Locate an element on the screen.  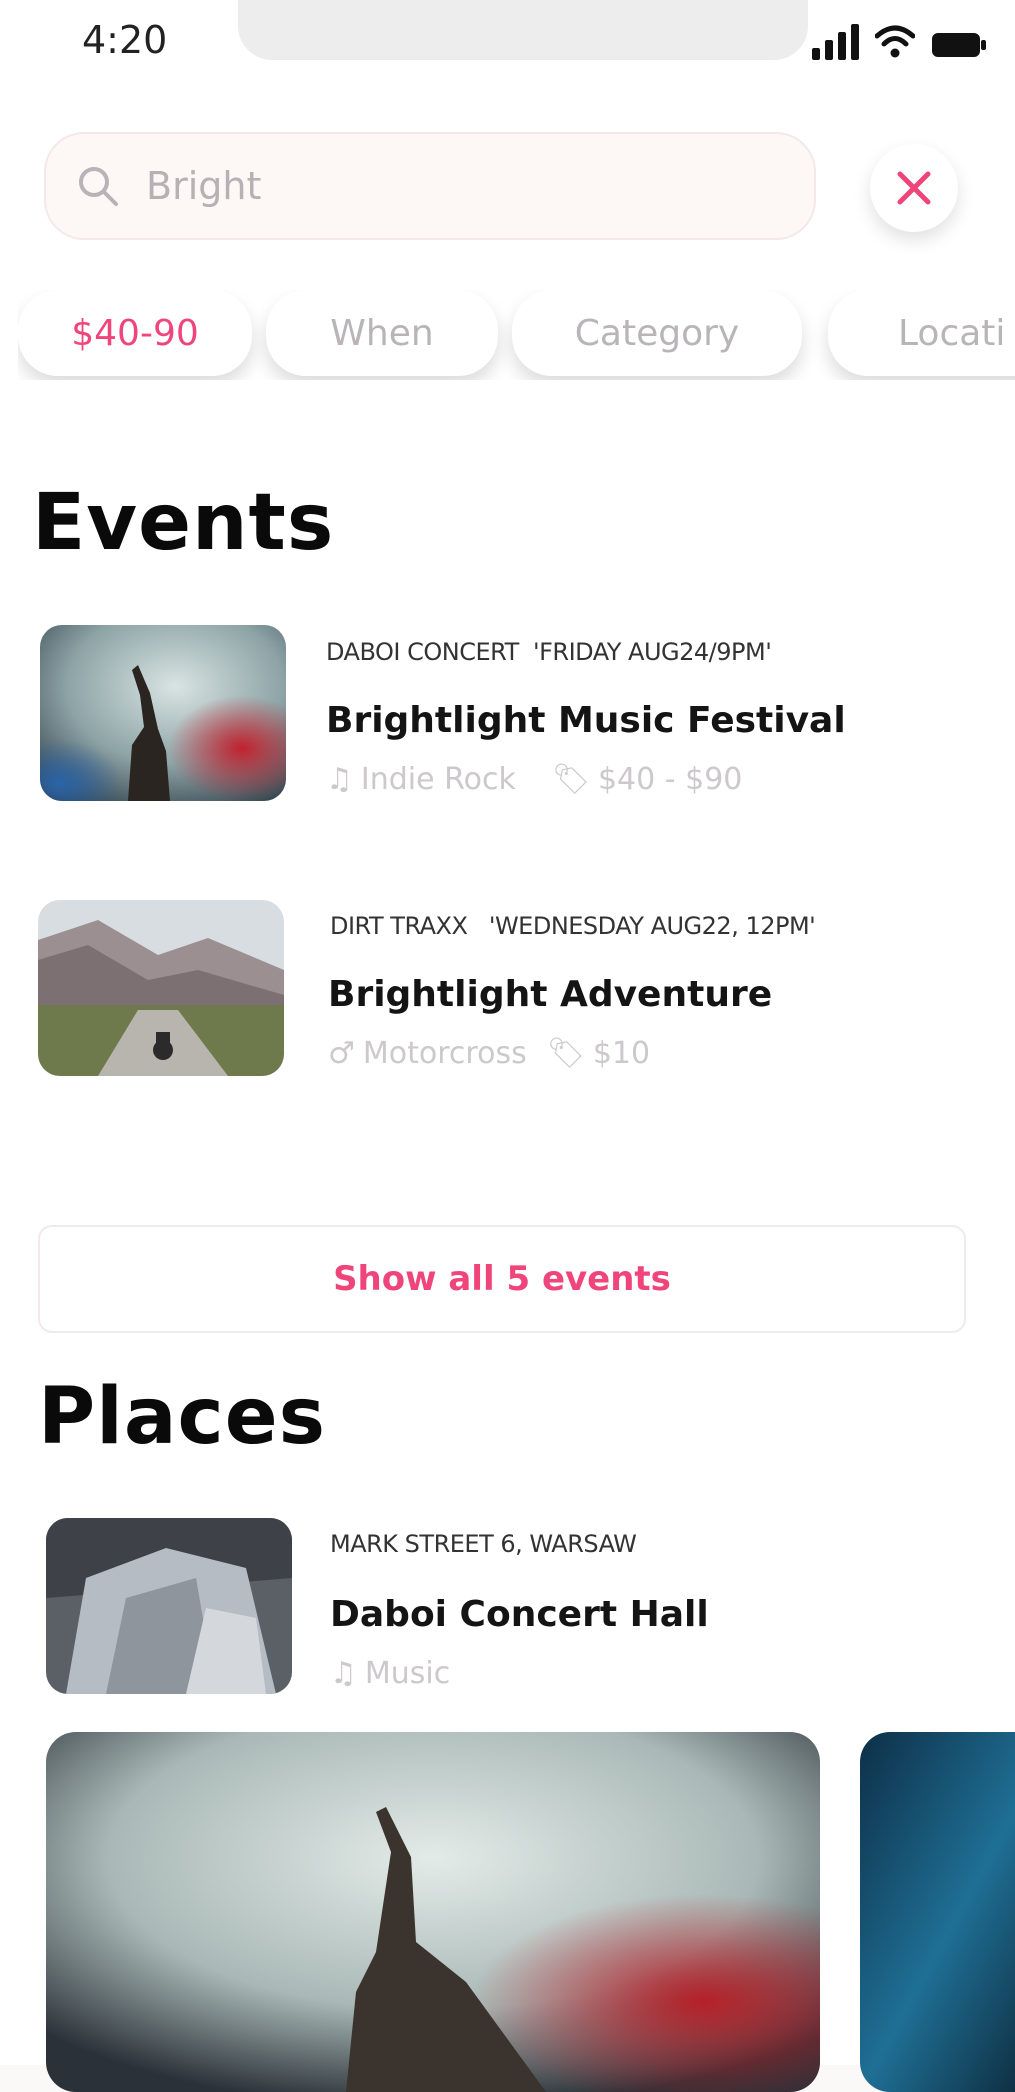
concert-hall-photo is located at coordinates (169, 1606).